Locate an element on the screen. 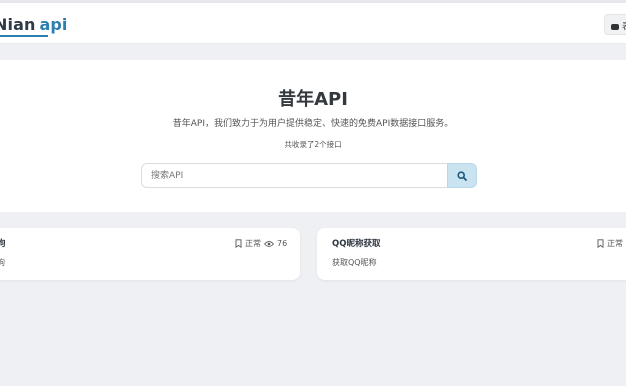 This screenshot has width=626, height=386. search-bar is located at coordinates (309, 175).